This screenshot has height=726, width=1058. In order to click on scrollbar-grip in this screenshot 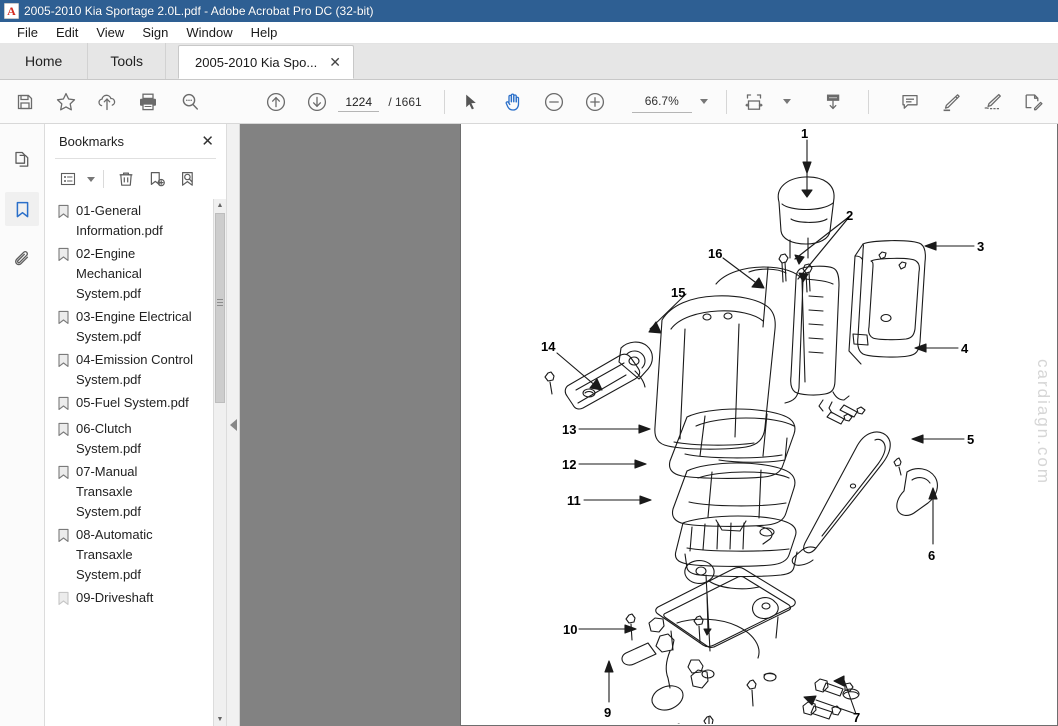, I will do `click(220, 302)`.